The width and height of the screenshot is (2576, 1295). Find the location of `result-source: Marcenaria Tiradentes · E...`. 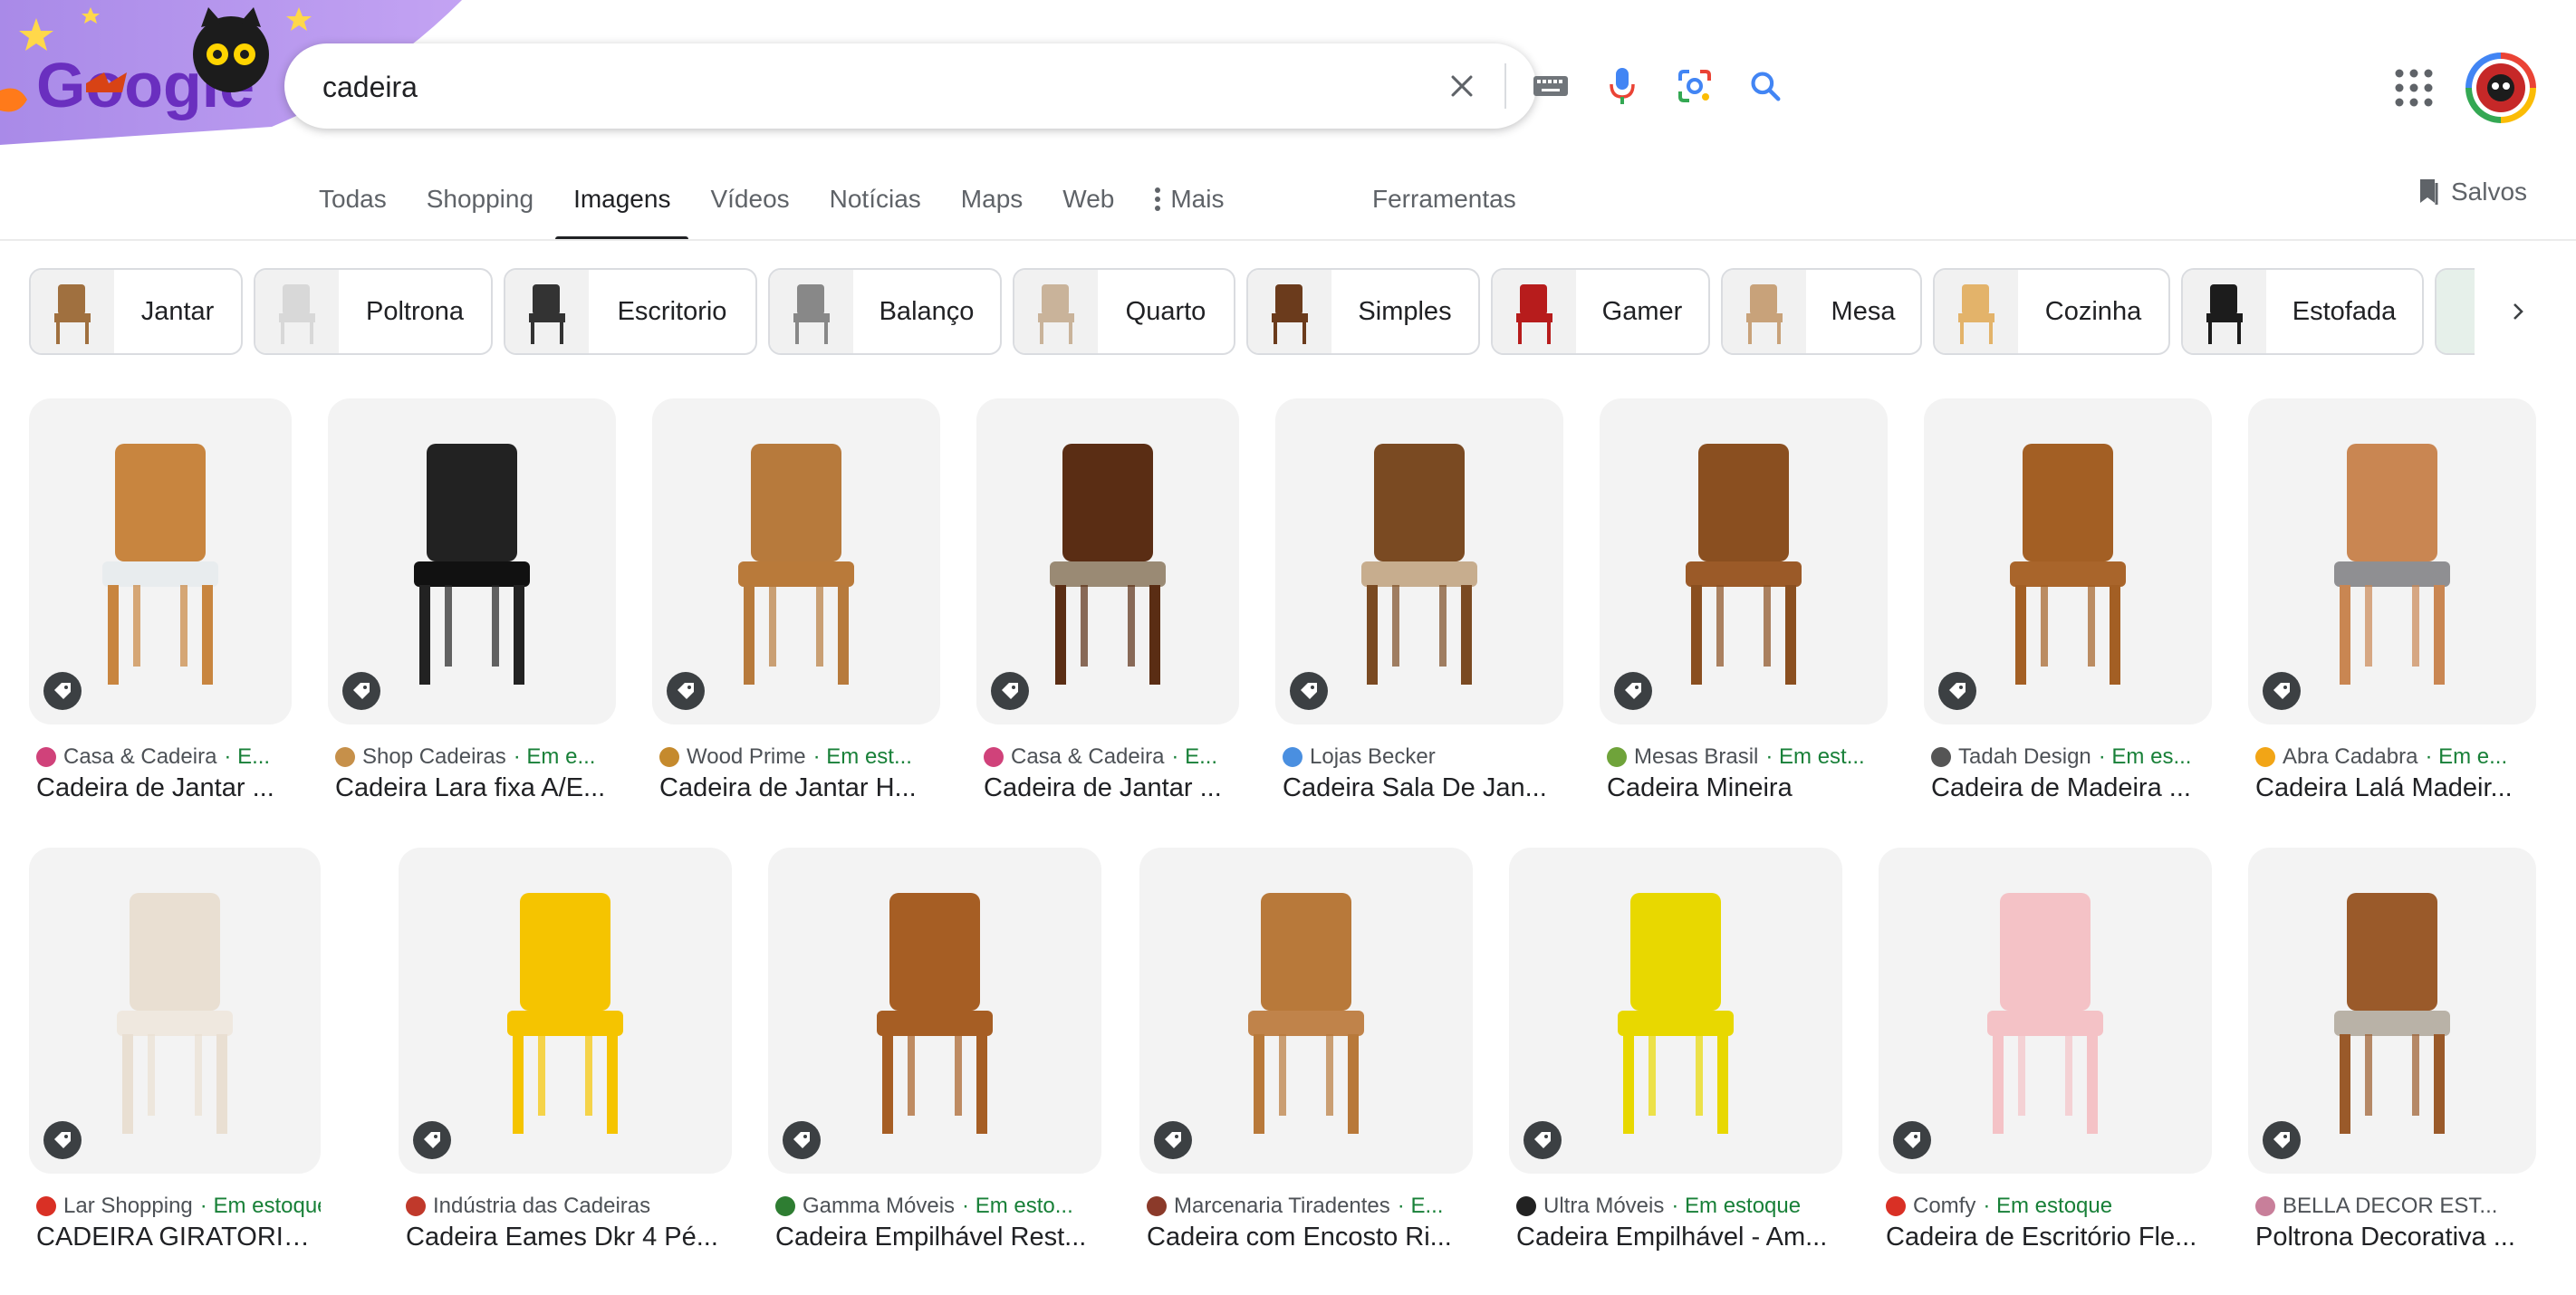

result-source: Marcenaria Tiradentes · E... is located at coordinates (1310, 1207).